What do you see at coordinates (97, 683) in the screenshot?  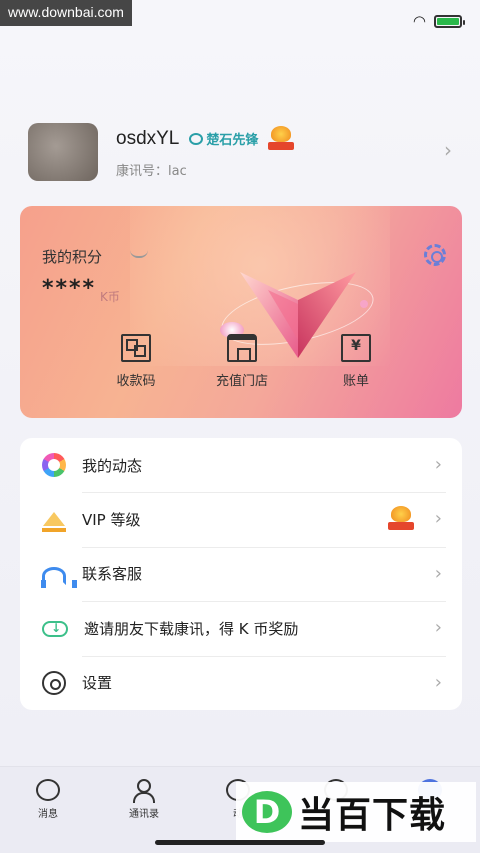 I see `menu-label: 设置` at bounding box center [97, 683].